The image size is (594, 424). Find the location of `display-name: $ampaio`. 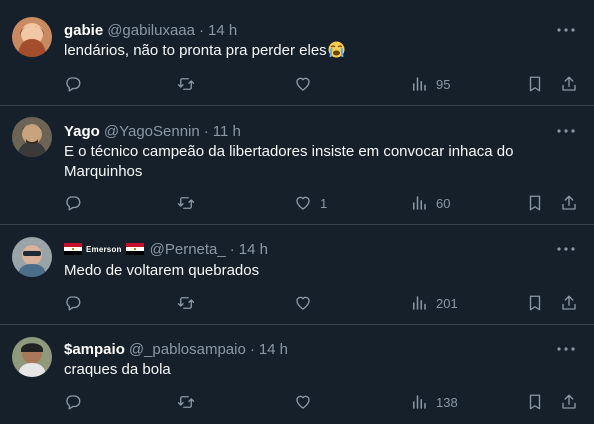

display-name: $ampaio is located at coordinates (94, 349).